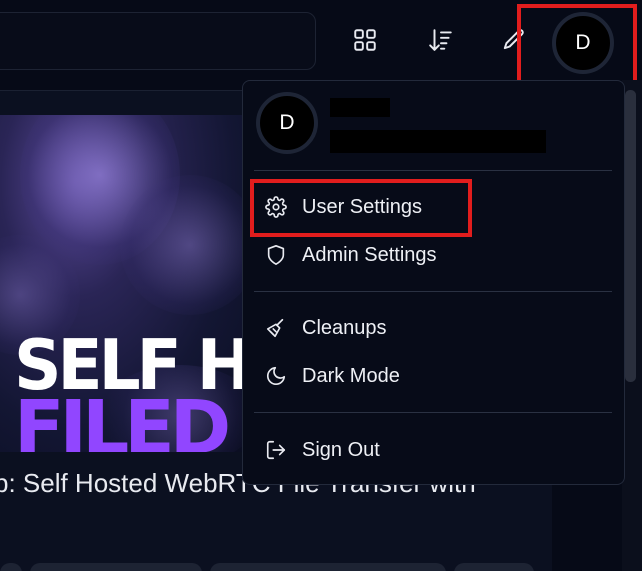  What do you see at coordinates (276, 328) in the screenshot?
I see `broom-icon` at bounding box center [276, 328].